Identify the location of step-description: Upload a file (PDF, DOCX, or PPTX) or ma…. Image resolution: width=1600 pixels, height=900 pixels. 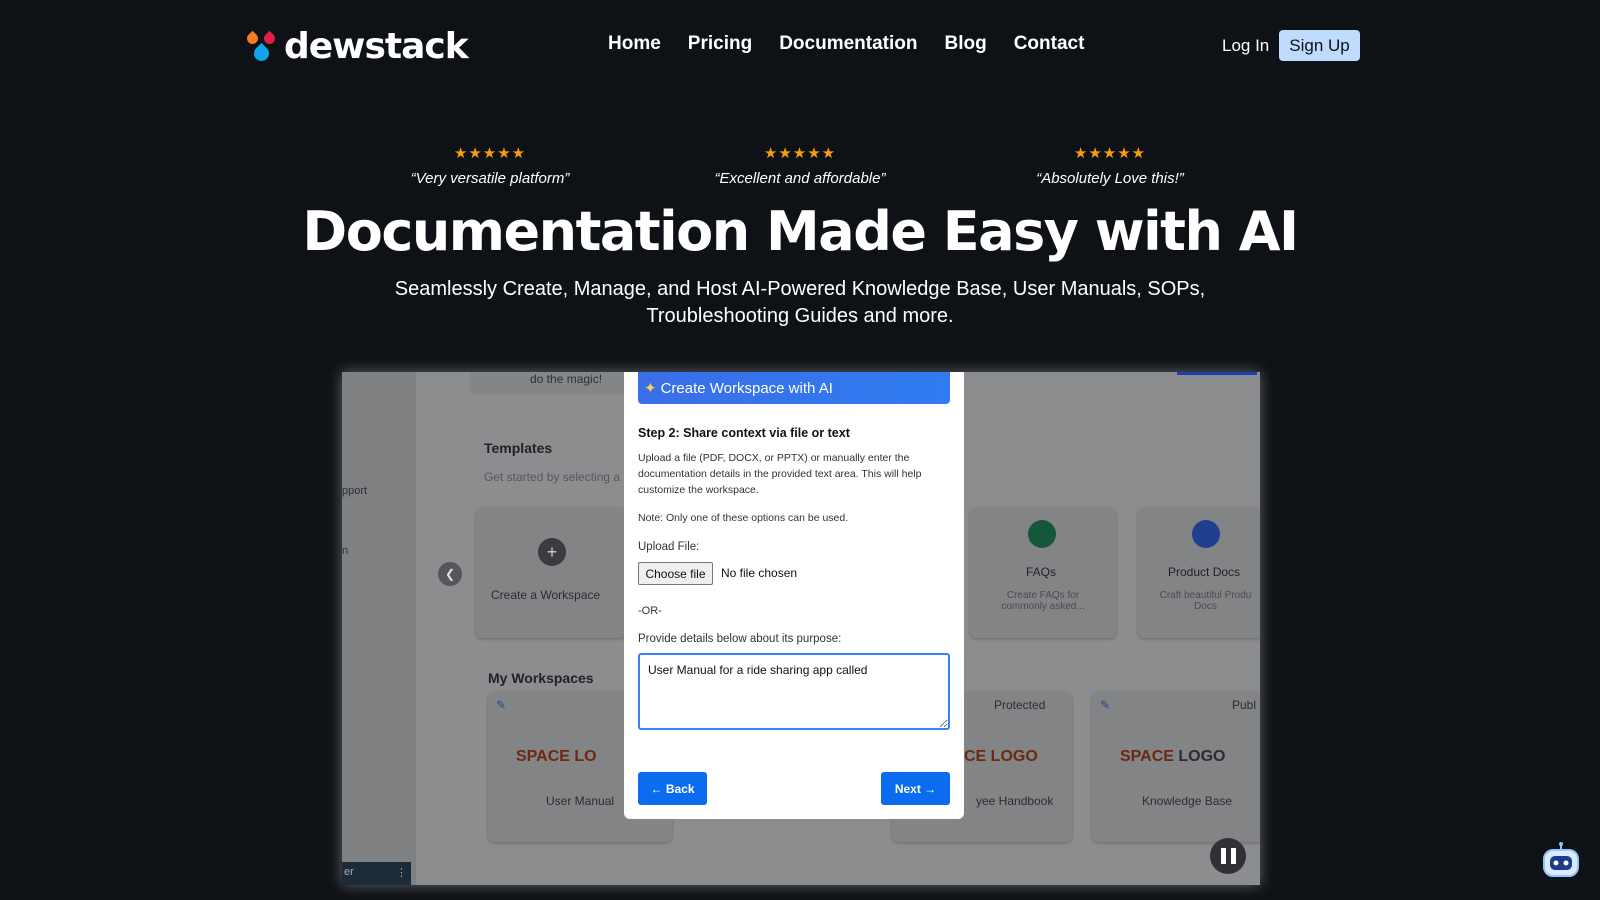
(780, 474).